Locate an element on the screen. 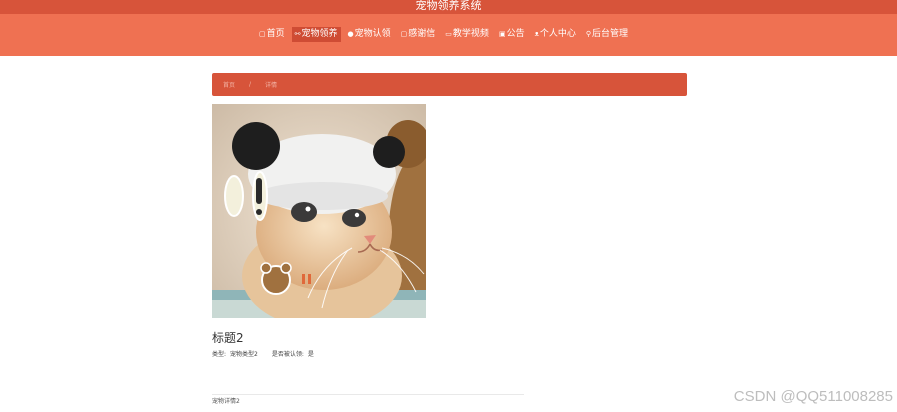  nav-item-home: ▢ 首页 is located at coordinates (272, 34).